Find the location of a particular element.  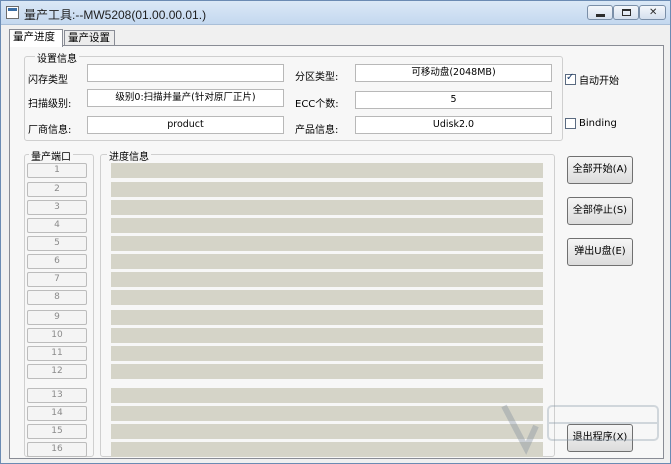

tab-progress: 量产进度 is located at coordinates (36, 38).